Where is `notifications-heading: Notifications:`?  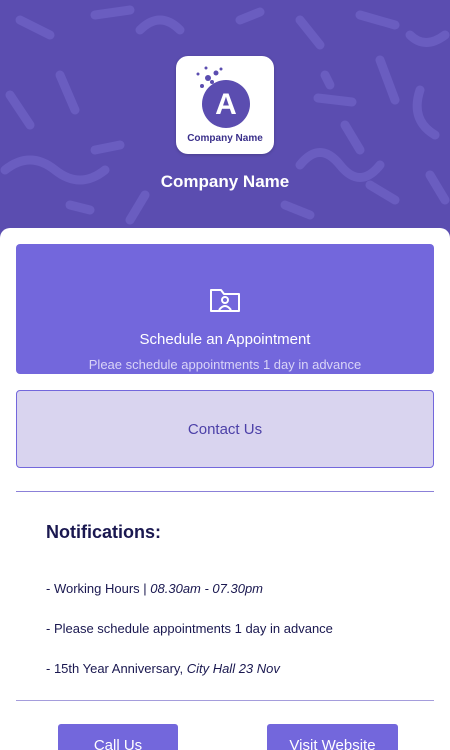
notifications-heading: Notifications: is located at coordinates (103, 532).